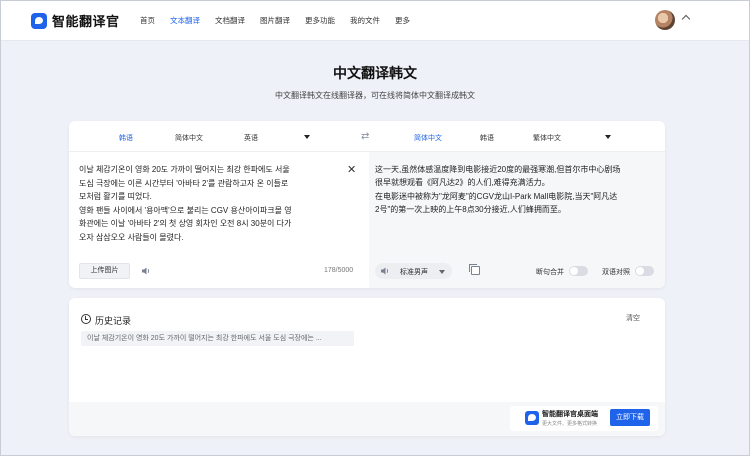  I want to click on chevron-up-icon, so click(686, 19).